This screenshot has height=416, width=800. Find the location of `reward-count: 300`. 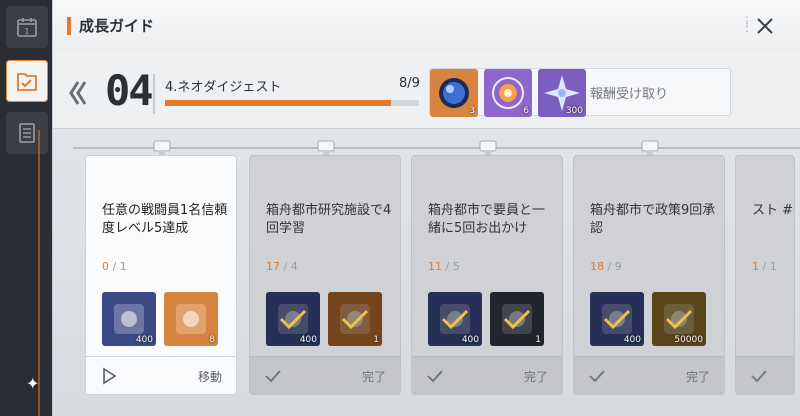

reward-count: 300 is located at coordinates (574, 111).